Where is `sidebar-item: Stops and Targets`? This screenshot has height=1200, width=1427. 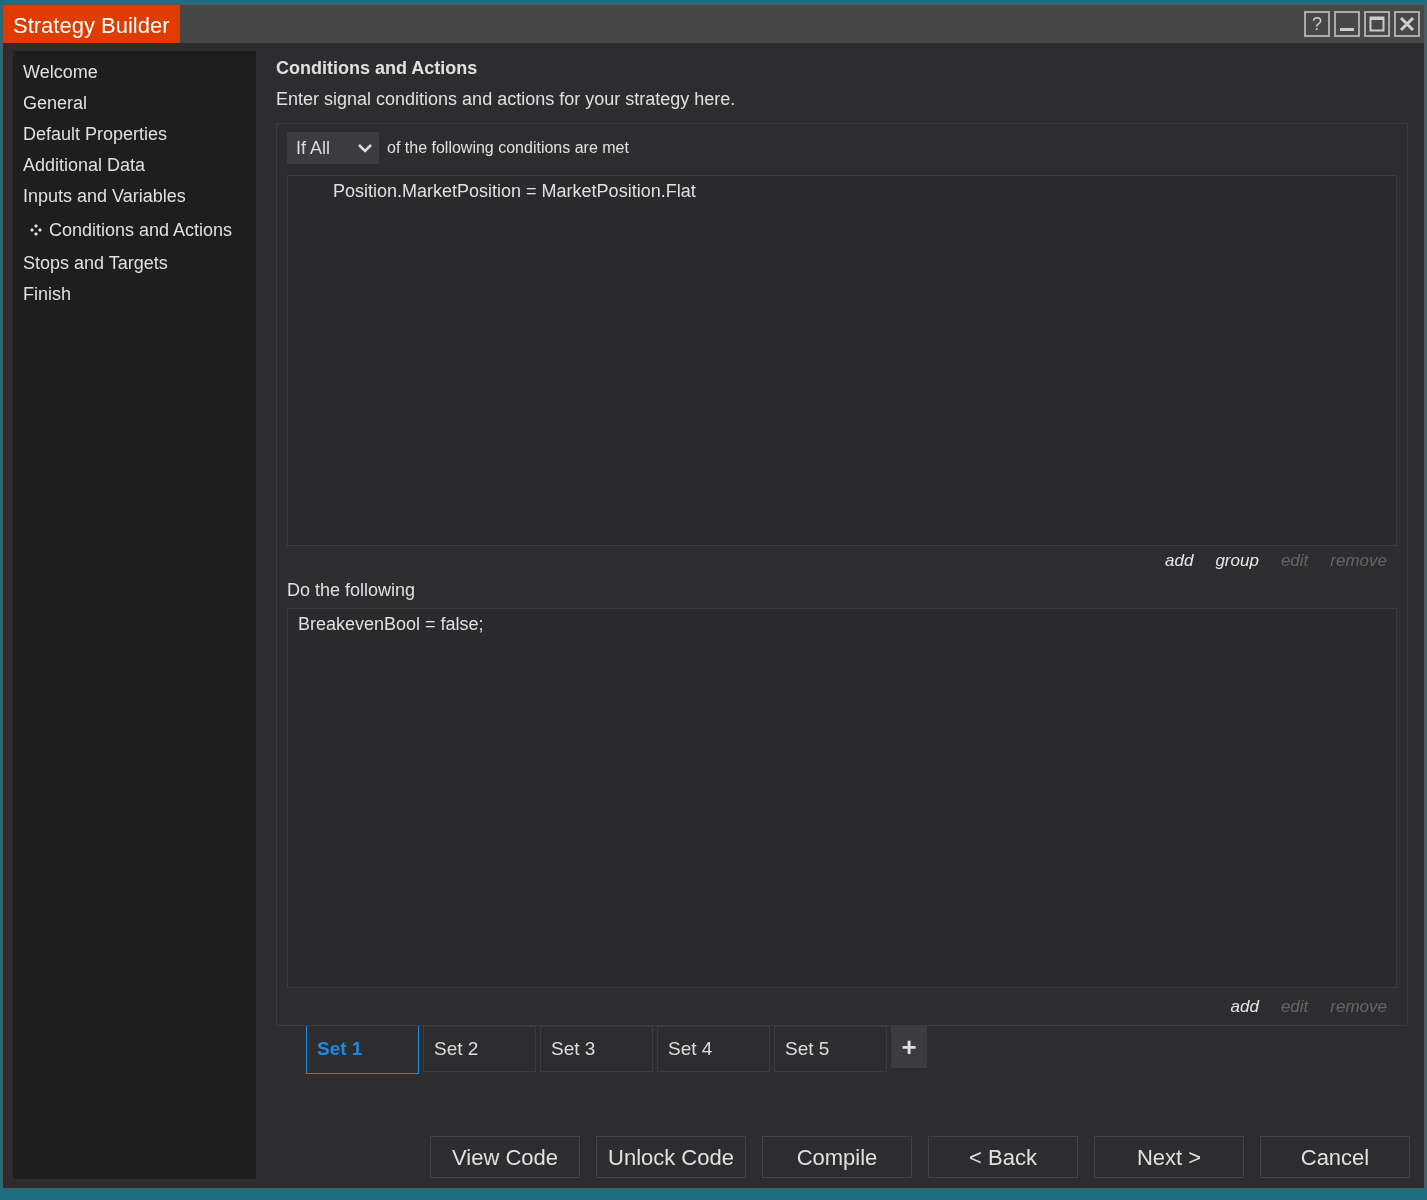
sidebar-item: Stops and Targets is located at coordinates (134, 263).